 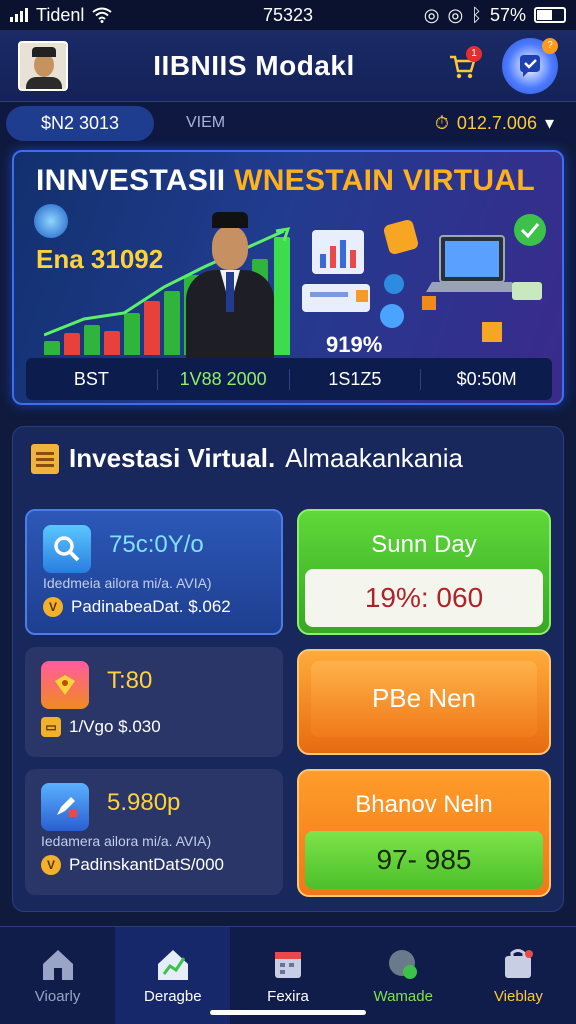 What do you see at coordinates (205, 123) in the screenshot?
I see `view-label: VIEM` at bounding box center [205, 123].